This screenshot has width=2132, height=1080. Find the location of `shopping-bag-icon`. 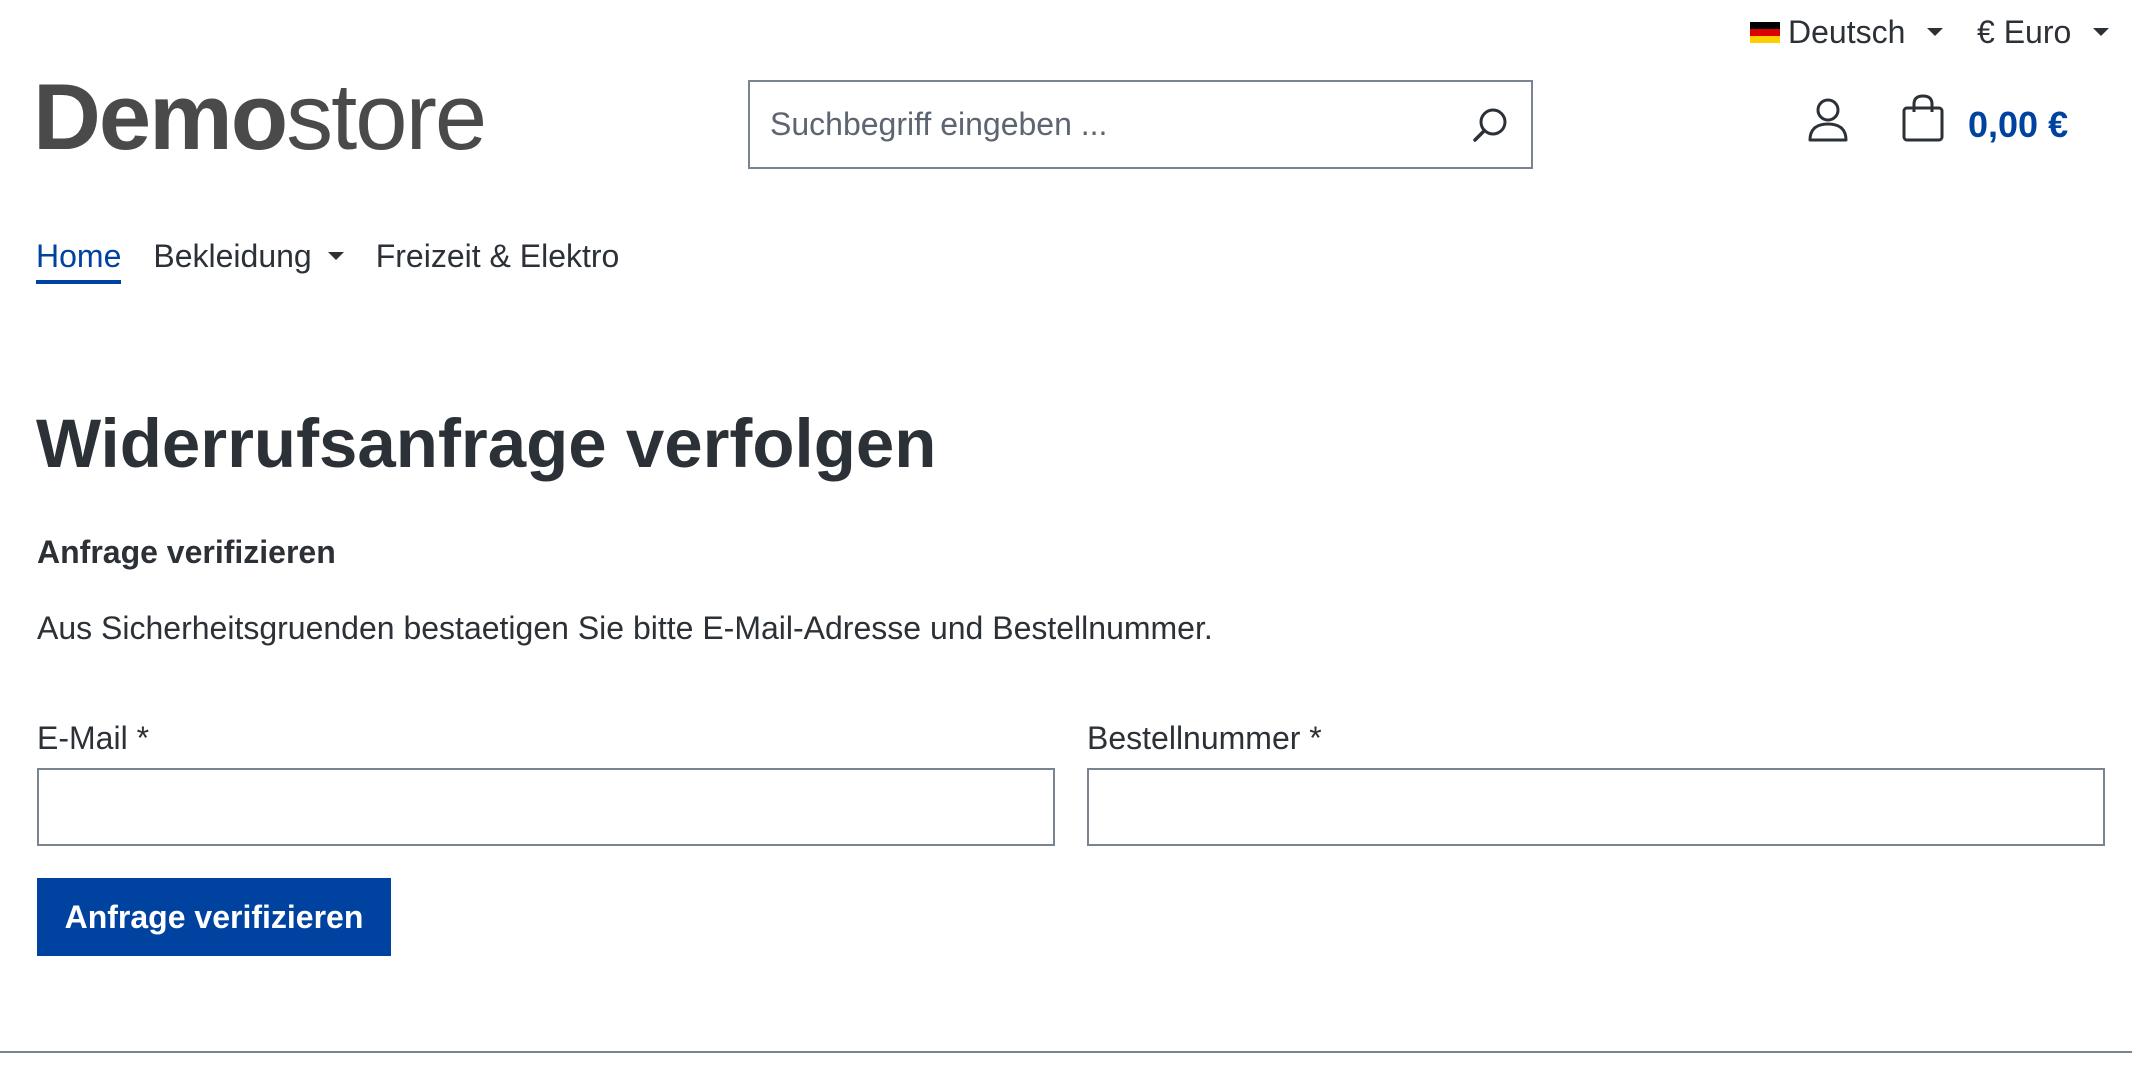

shopping-bag-icon is located at coordinates (1923, 118).